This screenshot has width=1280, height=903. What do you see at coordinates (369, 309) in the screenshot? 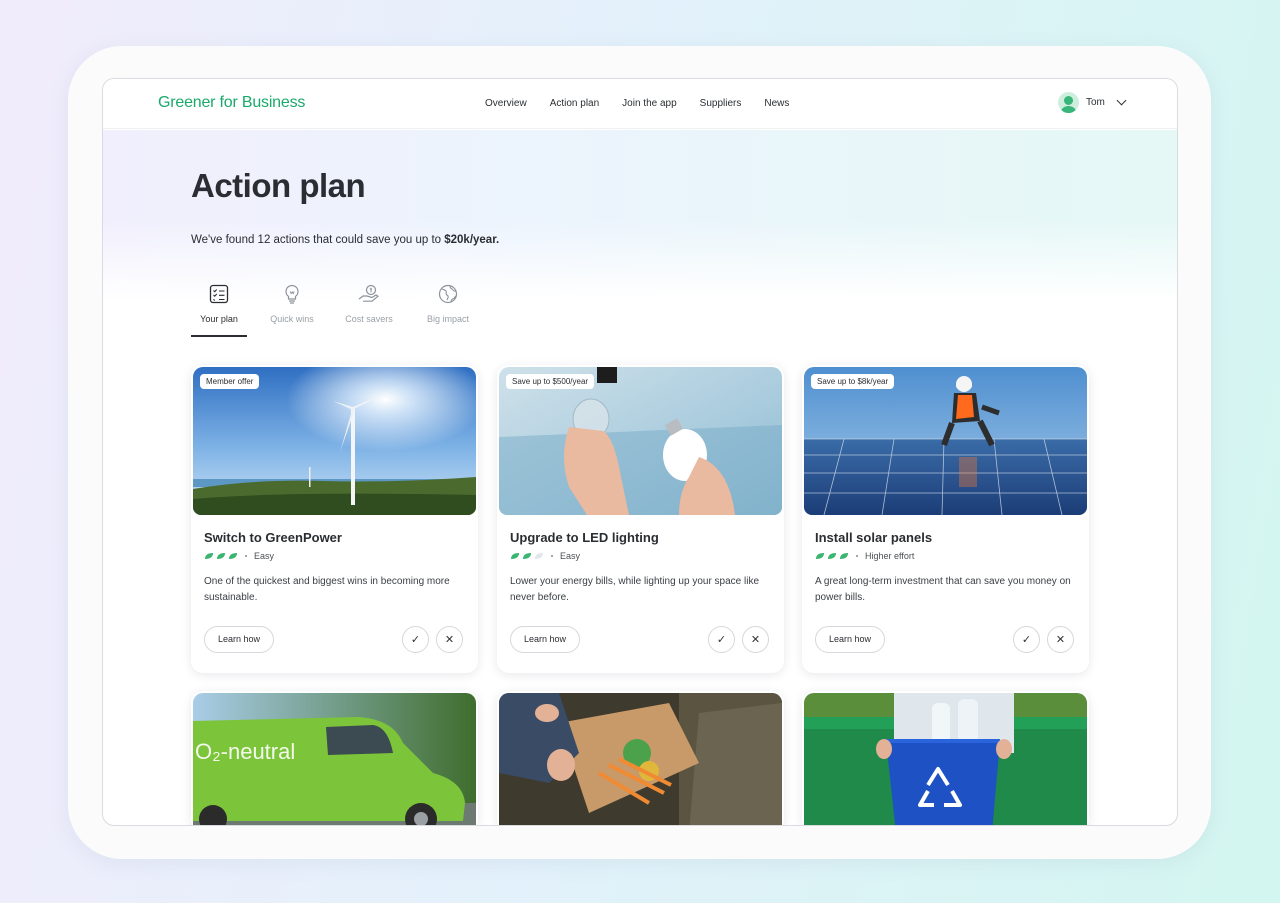
I see `tab-cost-savers: Cost savers` at bounding box center [369, 309].